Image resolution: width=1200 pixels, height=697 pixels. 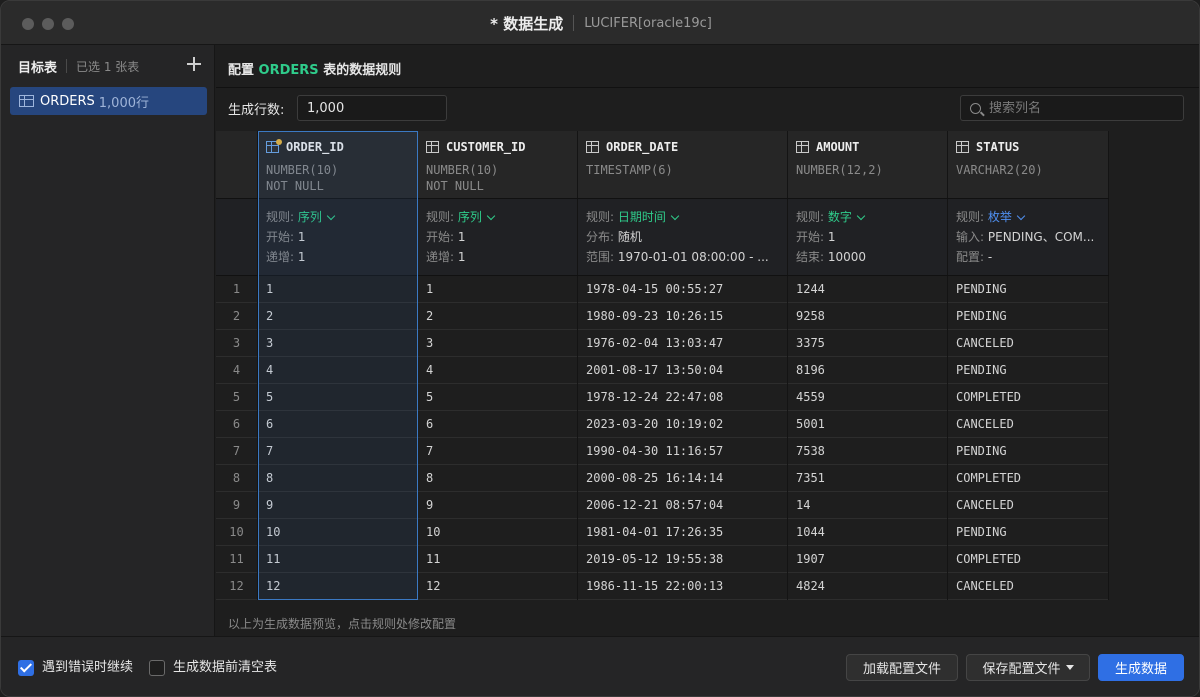 I want to click on row-count-label: 生成行数:, so click(x=256, y=110).